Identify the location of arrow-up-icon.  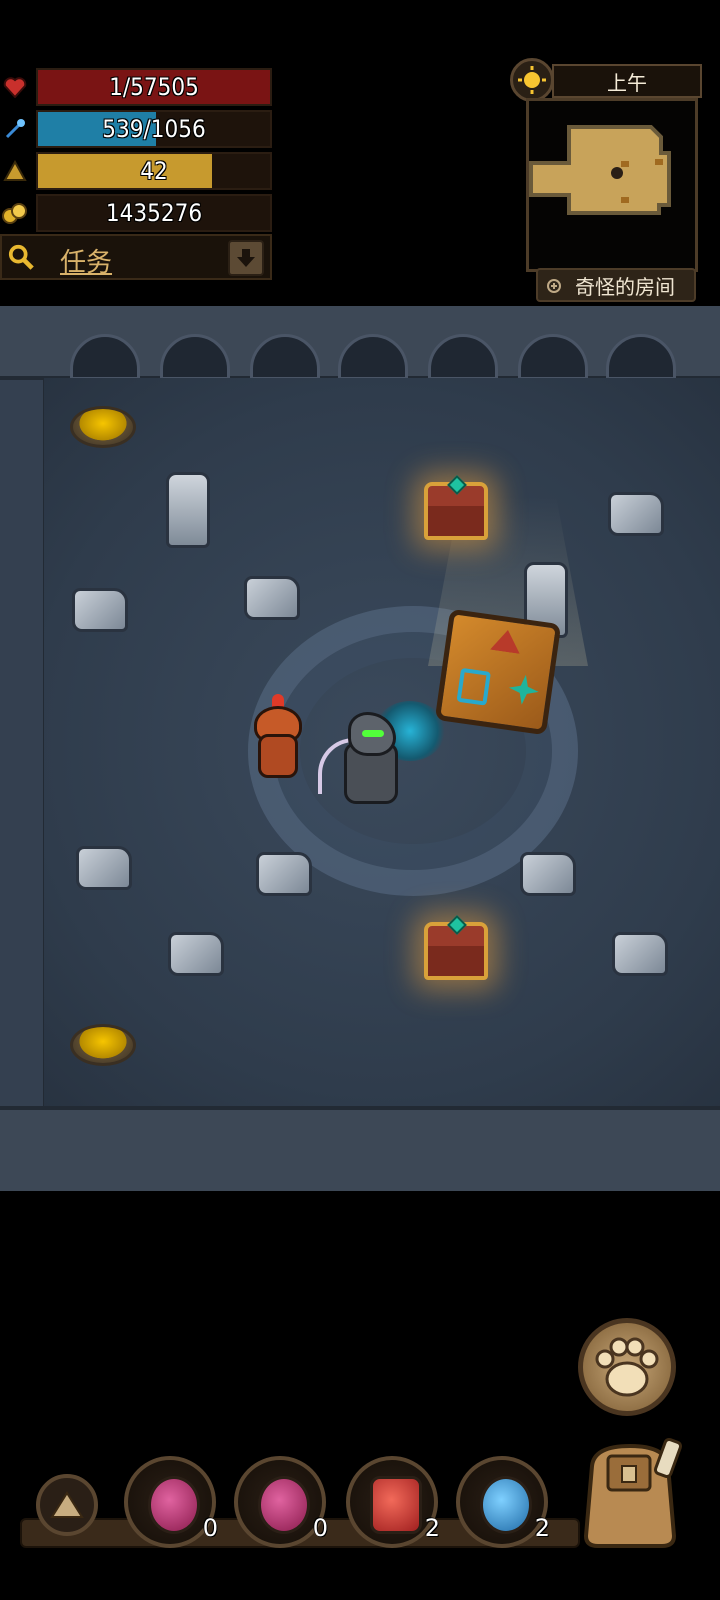
(67, 1504).